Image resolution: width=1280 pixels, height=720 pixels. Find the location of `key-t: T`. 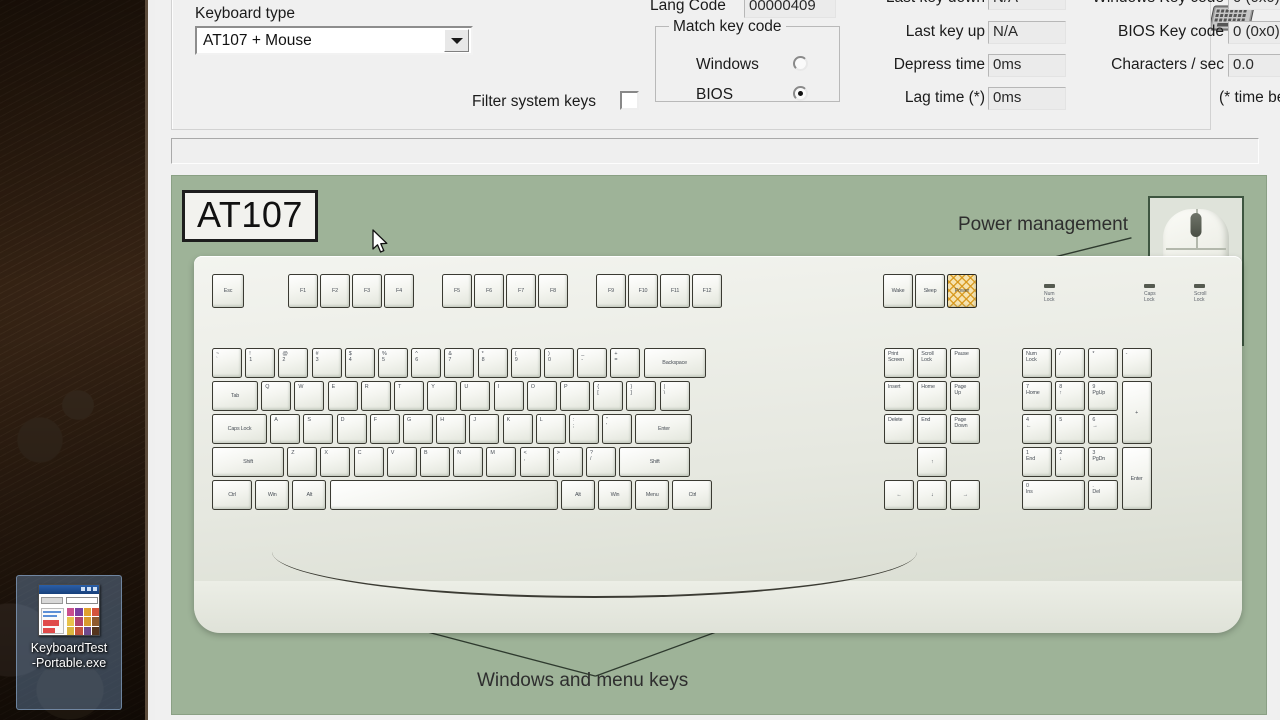

key-t: T is located at coordinates (409, 396).